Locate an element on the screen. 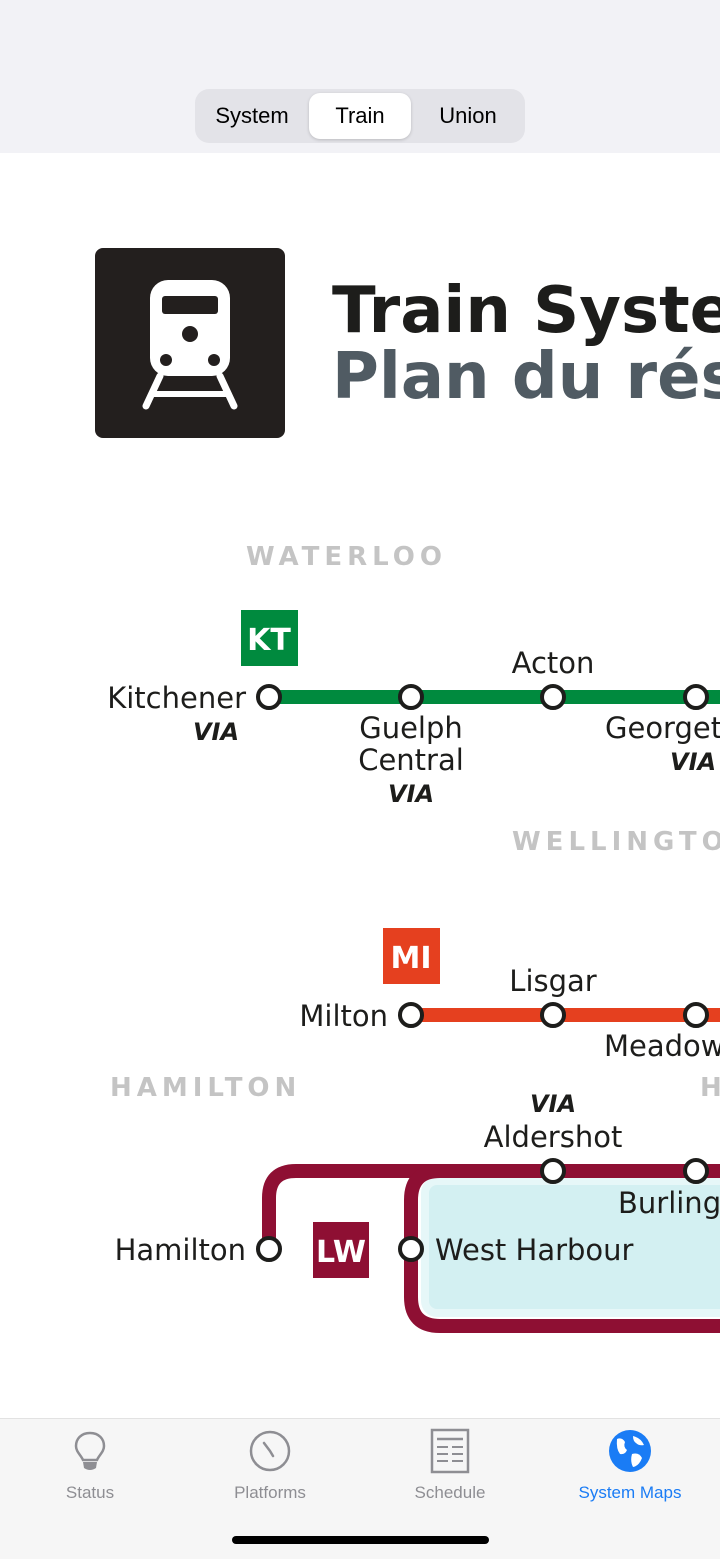 Image resolution: width=720 pixels, height=1559 pixels. tab-status-label: Status is located at coordinates (90, 1492).